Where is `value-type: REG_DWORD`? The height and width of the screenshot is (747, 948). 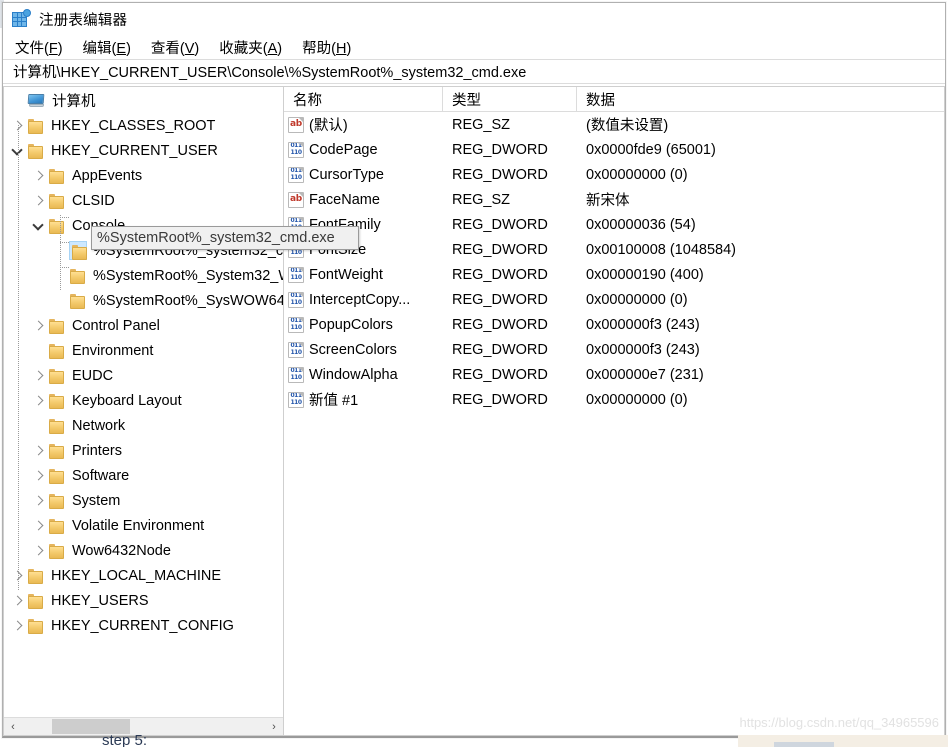
value-type: REG_DWORD is located at coordinates (500, 299).